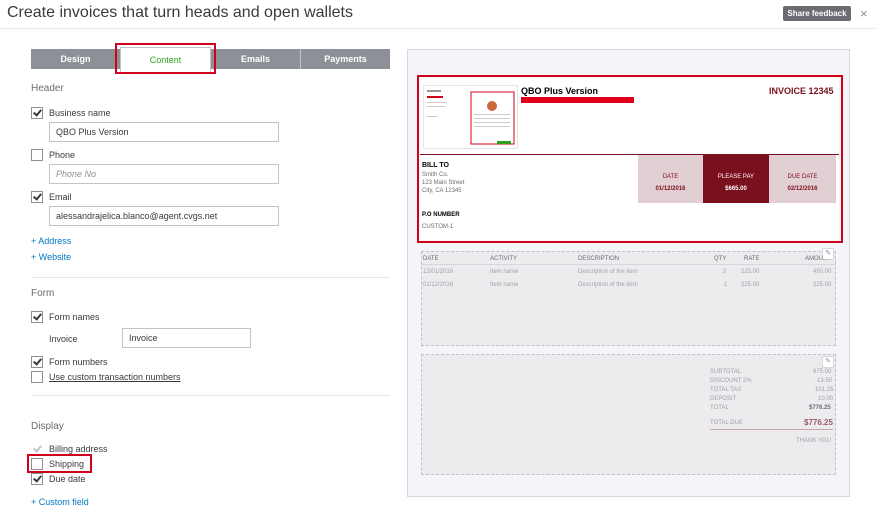 The image size is (875, 531). Describe the element at coordinates (438, 285) in the screenshot. I see `table-cell: 01/12/2016` at that location.